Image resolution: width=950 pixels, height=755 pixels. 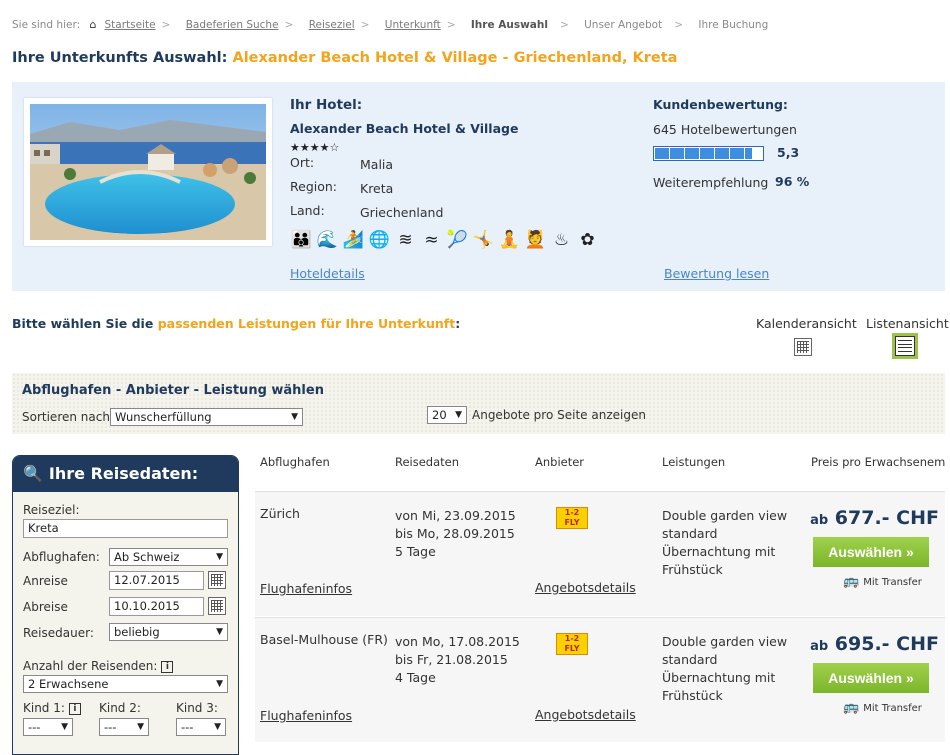 What do you see at coordinates (379, 240) in the screenshot?
I see `internet-icon: 🌐` at bounding box center [379, 240].